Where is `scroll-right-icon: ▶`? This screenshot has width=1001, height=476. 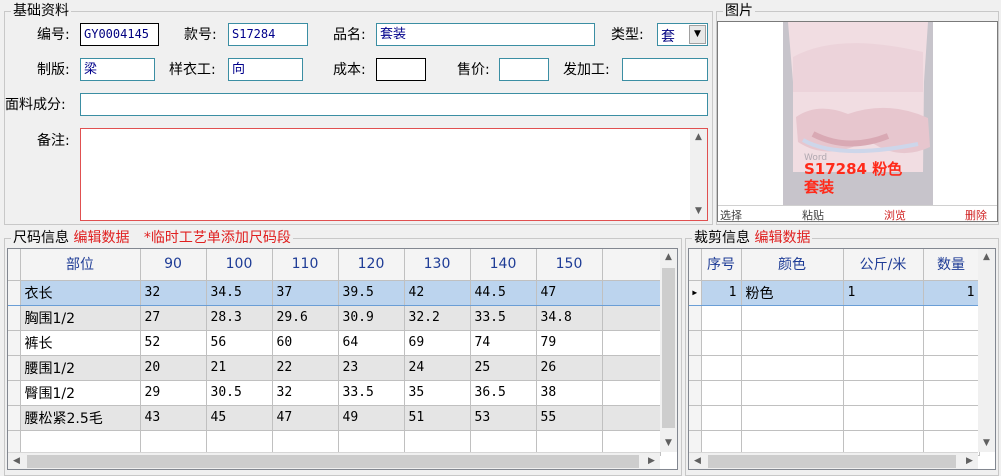
scroll-right-icon: ▶ is located at coordinates (651, 461).